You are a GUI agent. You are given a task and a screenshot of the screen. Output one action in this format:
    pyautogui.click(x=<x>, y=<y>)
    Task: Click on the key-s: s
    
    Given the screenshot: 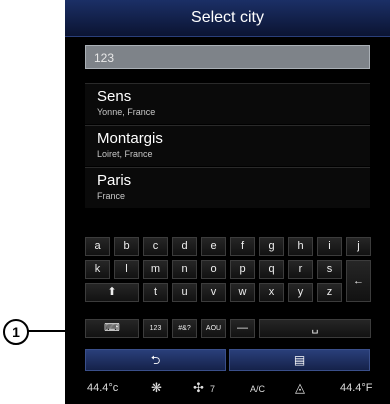 What is the action you would take?
    pyautogui.click(x=329, y=269)
    